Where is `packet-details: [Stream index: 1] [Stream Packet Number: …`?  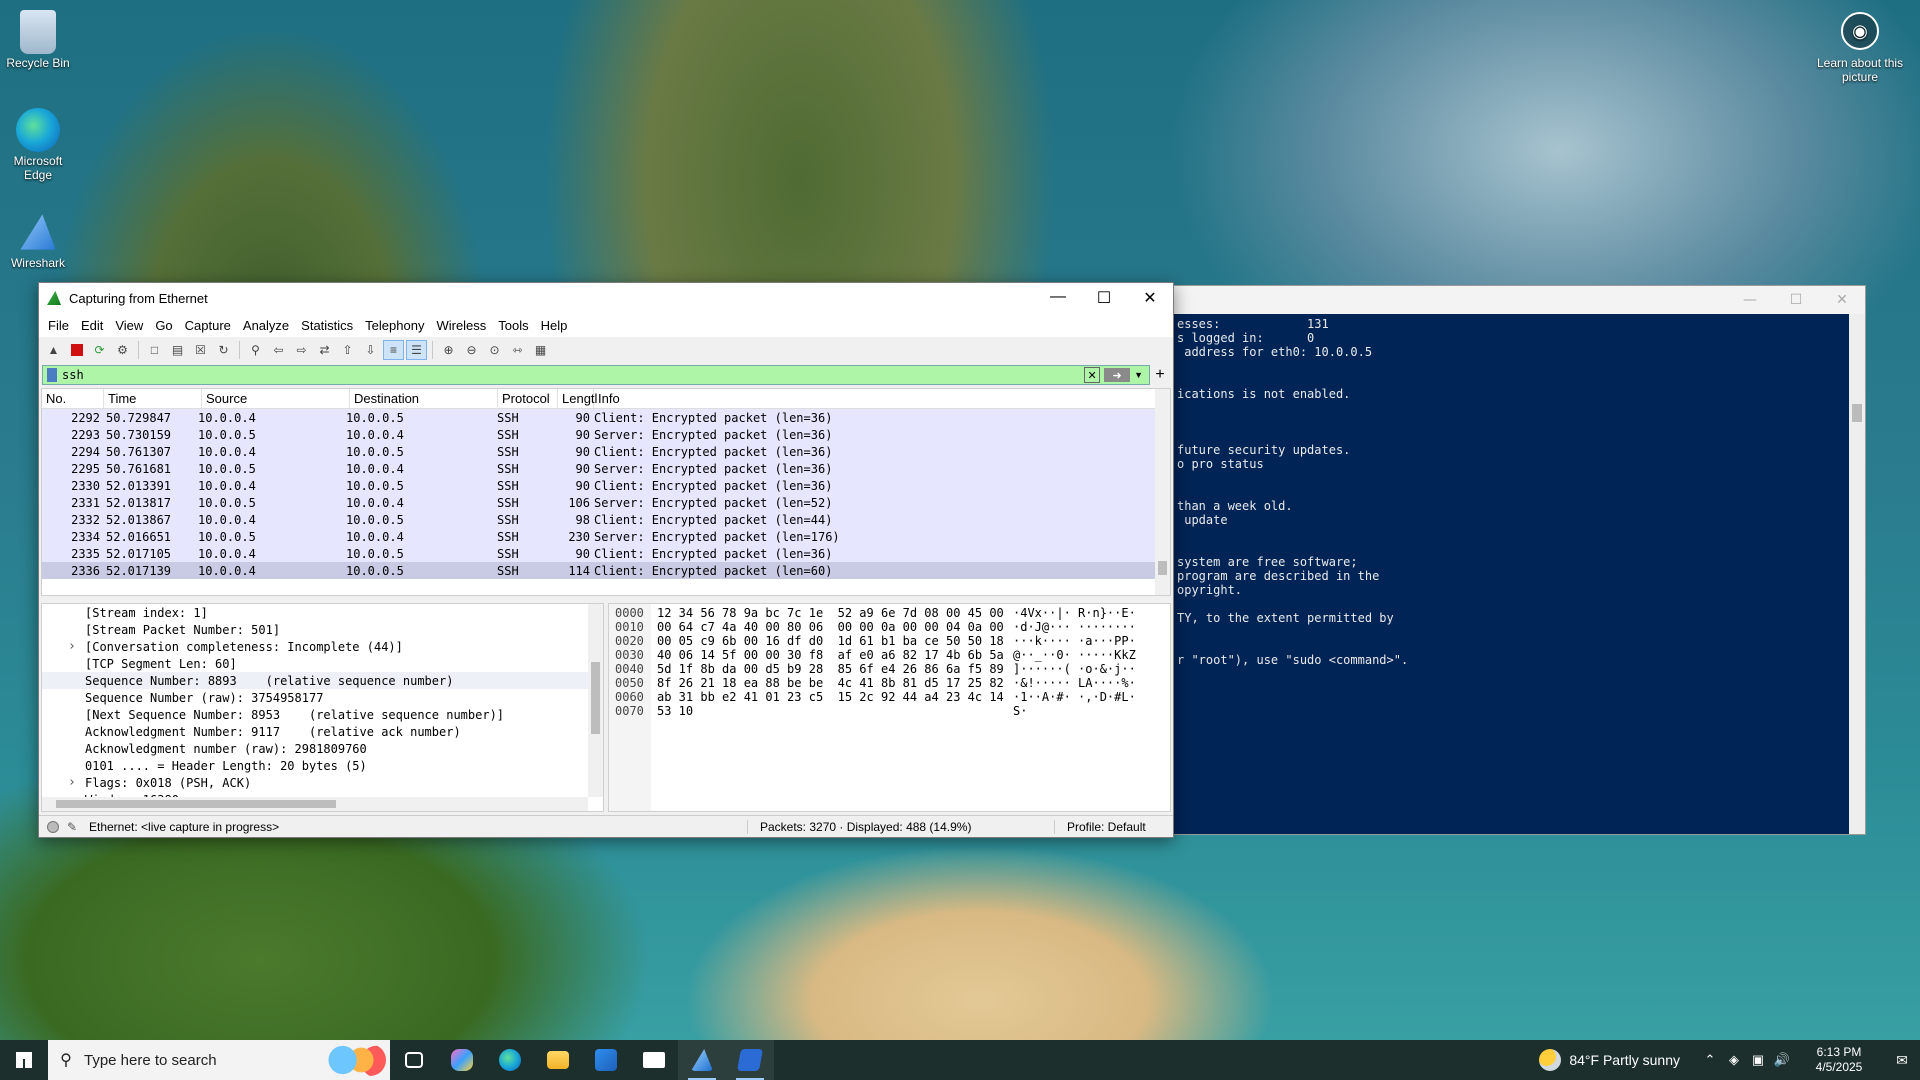 packet-details: [Stream index: 1] [Stream Packet Number: … is located at coordinates (322, 707).